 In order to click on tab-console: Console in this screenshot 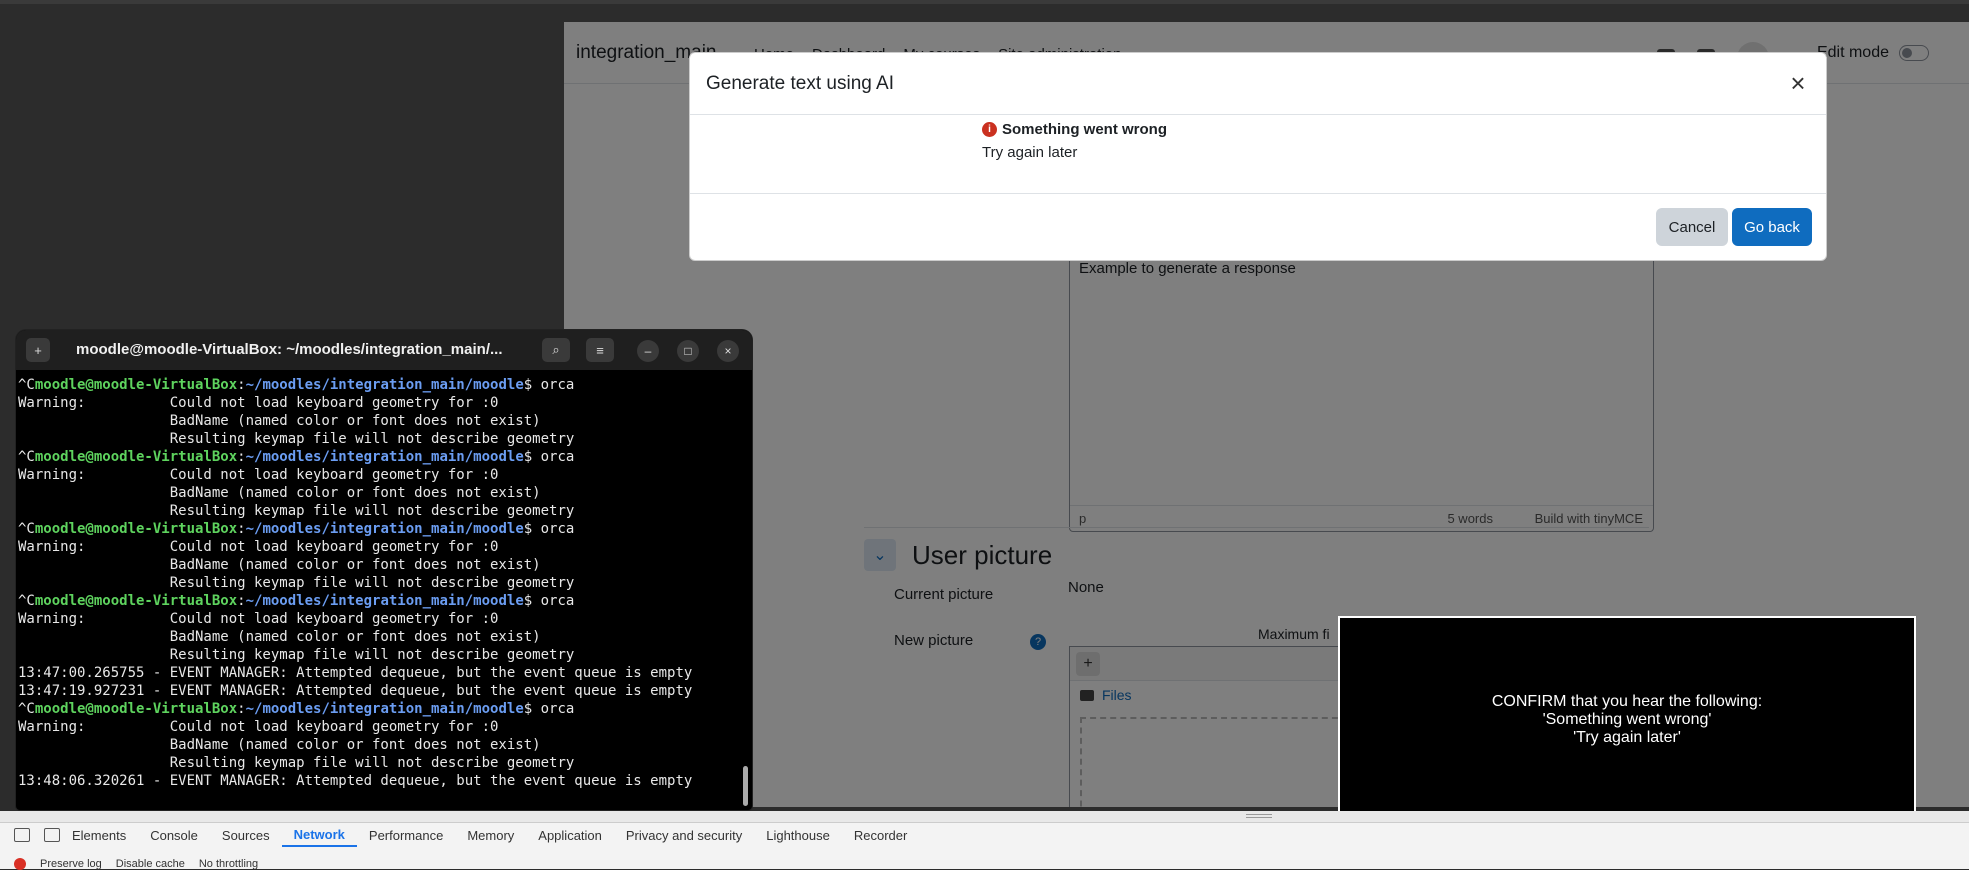, I will do `click(174, 835)`.